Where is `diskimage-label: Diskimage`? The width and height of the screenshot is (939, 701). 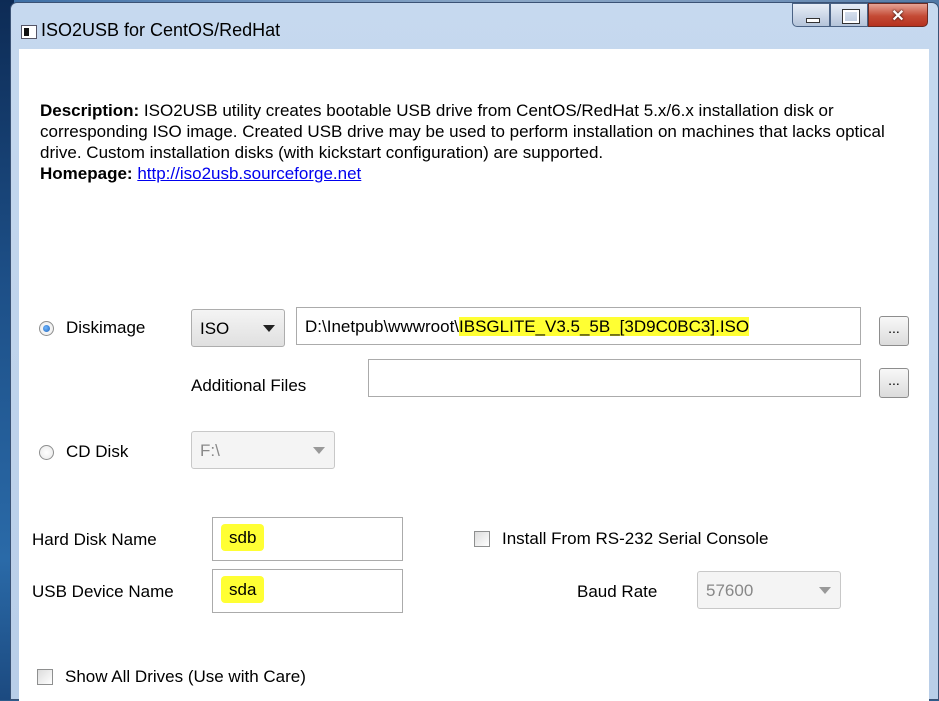
diskimage-label: Diskimage is located at coordinates (106, 327).